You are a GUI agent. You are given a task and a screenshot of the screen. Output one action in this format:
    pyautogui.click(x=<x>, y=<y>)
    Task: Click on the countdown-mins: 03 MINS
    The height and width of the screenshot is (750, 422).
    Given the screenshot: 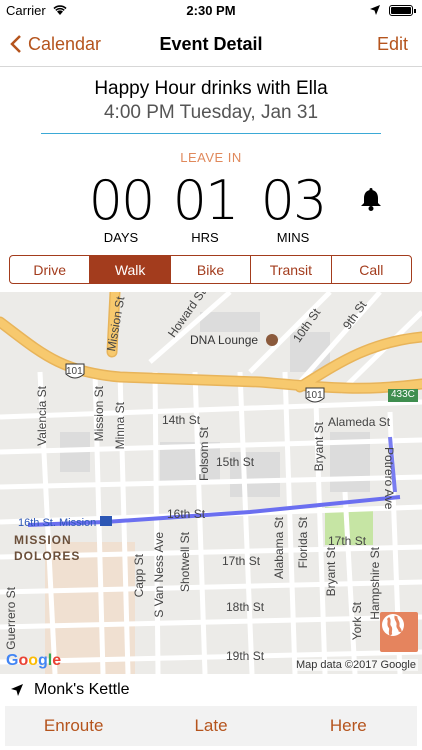 What is the action you would take?
    pyautogui.click(x=293, y=207)
    